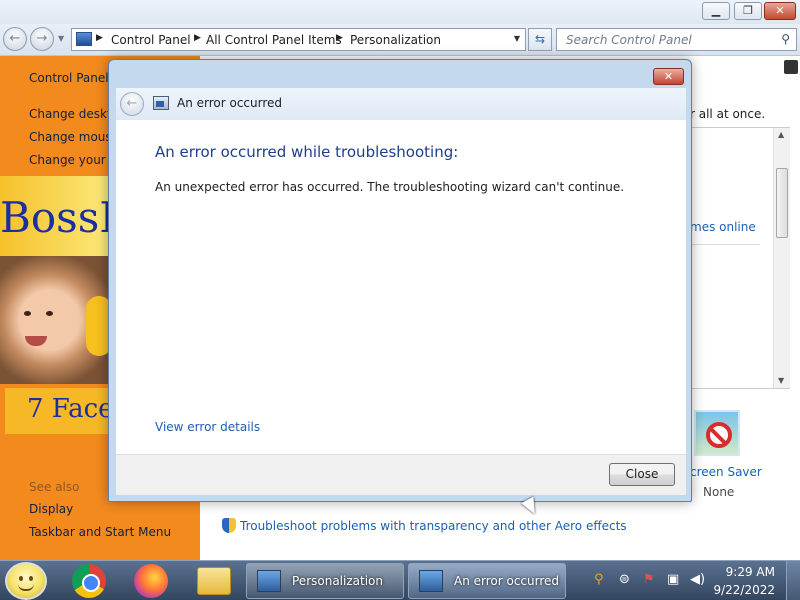 This screenshot has height=600, width=800. I want to click on smiley-icon, so click(26, 587).